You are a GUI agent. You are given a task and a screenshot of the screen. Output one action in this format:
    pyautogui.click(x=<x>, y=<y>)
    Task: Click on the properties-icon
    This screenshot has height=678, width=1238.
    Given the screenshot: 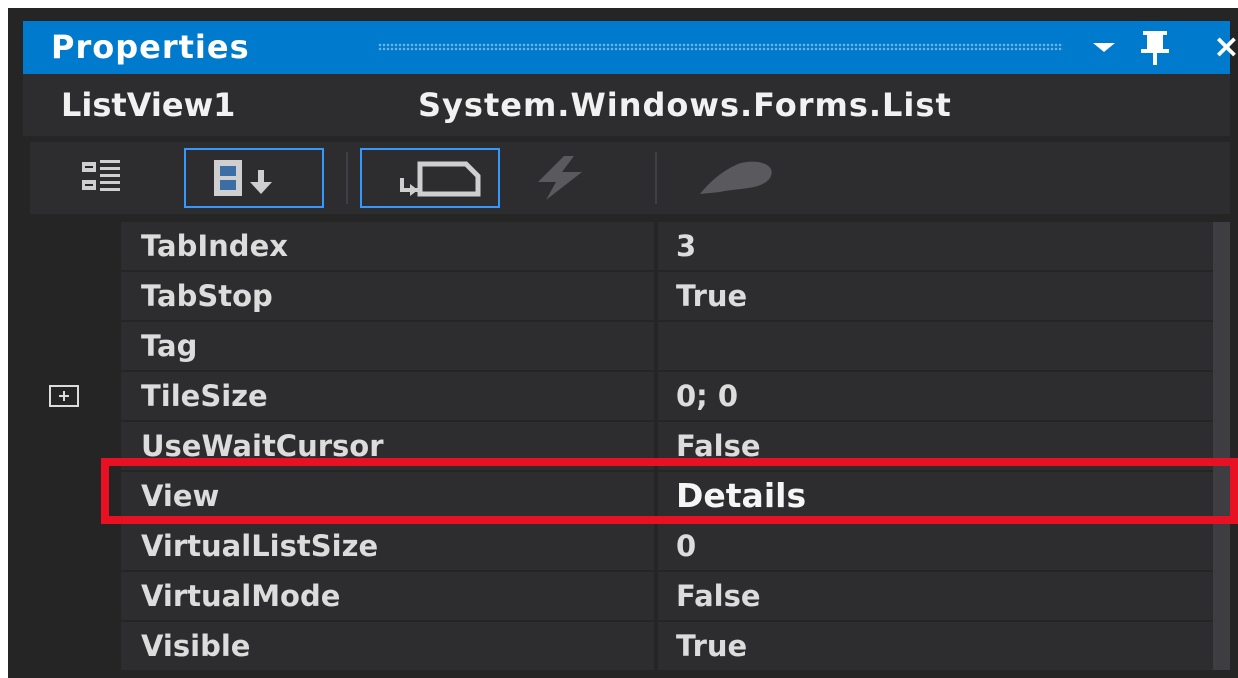 What is the action you would take?
    pyautogui.click(x=440, y=179)
    